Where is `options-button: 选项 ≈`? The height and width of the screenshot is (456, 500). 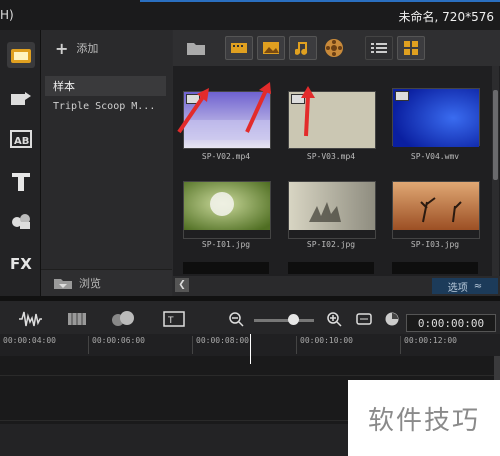 options-button: 选项 ≈ is located at coordinates (465, 286).